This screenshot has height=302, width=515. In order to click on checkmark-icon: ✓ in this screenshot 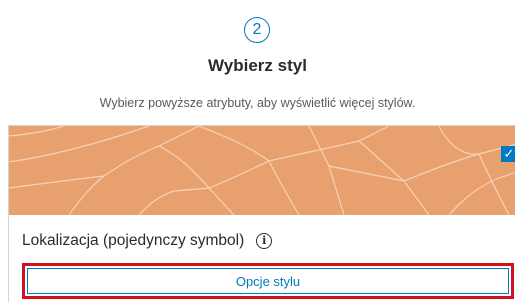, I will do `click(509, 153)`.